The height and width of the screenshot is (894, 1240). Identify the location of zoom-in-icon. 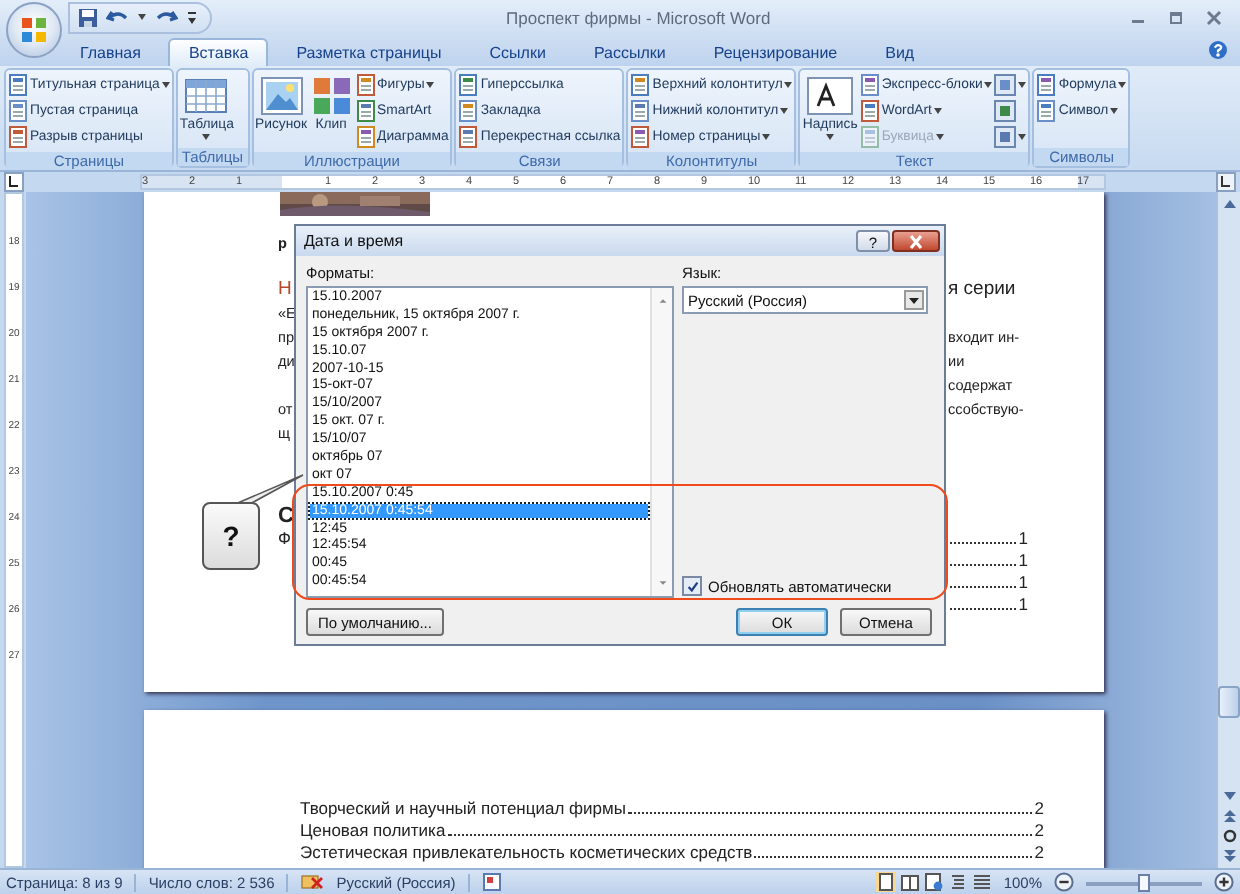
(1224, 882).